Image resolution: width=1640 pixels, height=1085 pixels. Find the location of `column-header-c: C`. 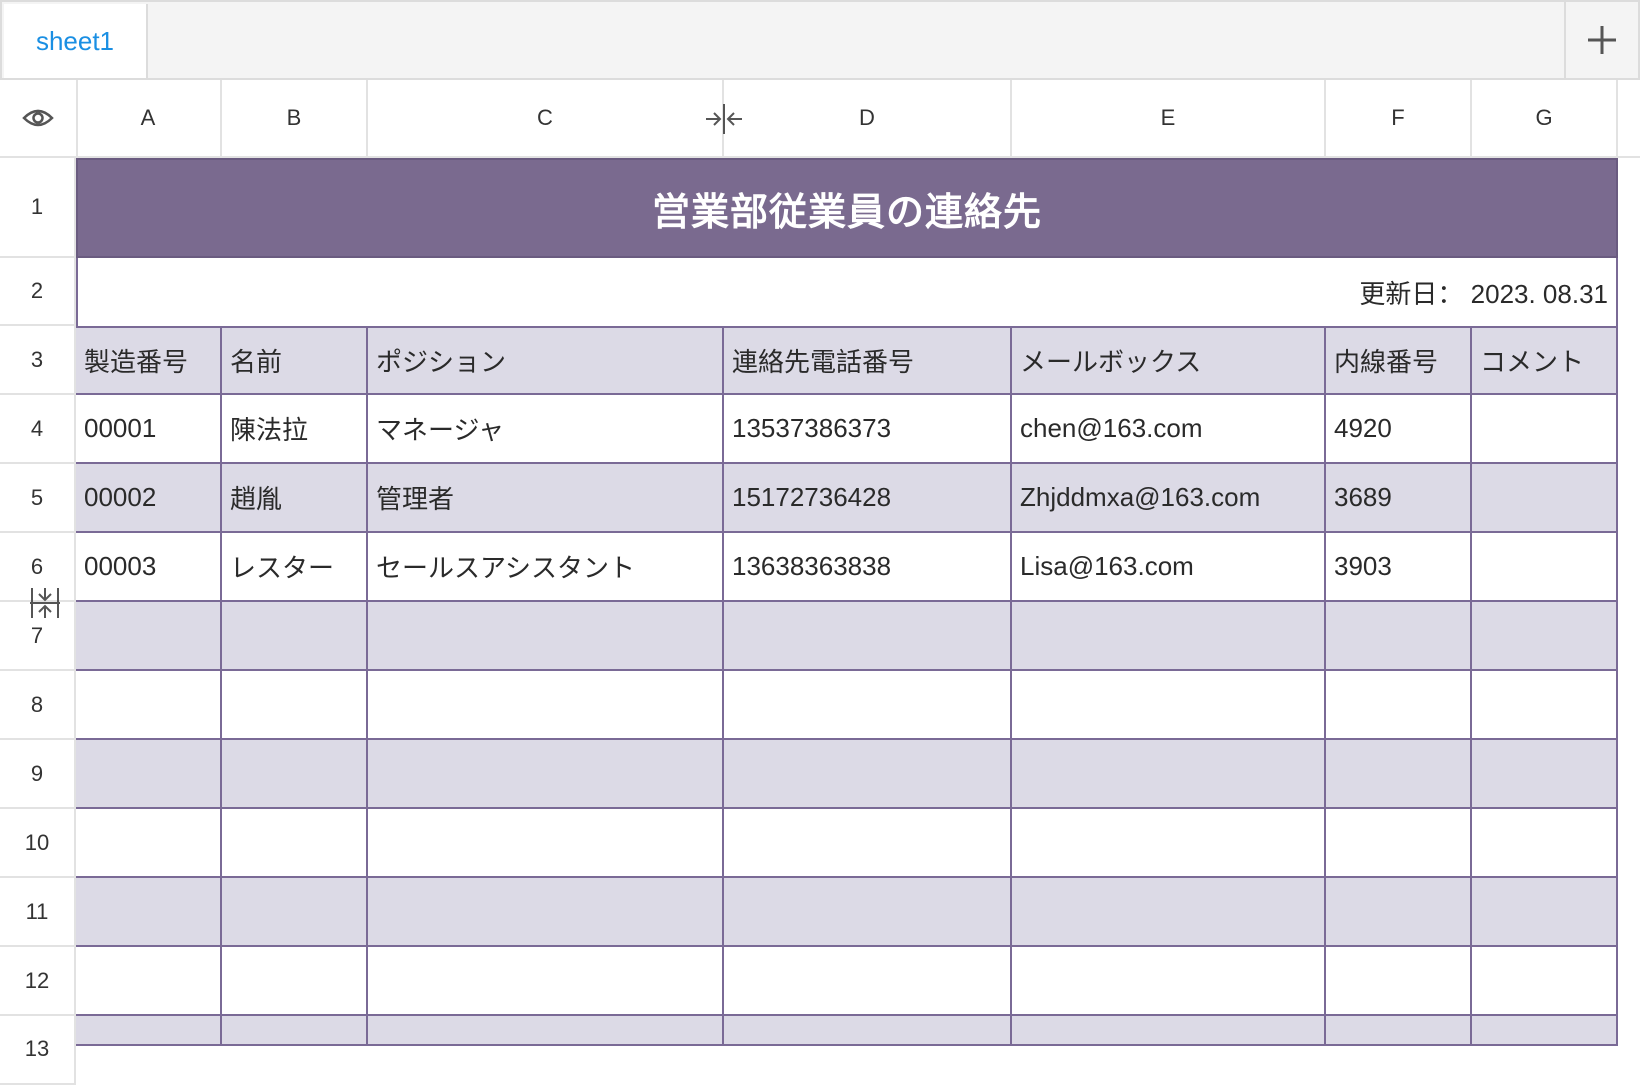

column-header-c: C is located at coordinates (546, 118).